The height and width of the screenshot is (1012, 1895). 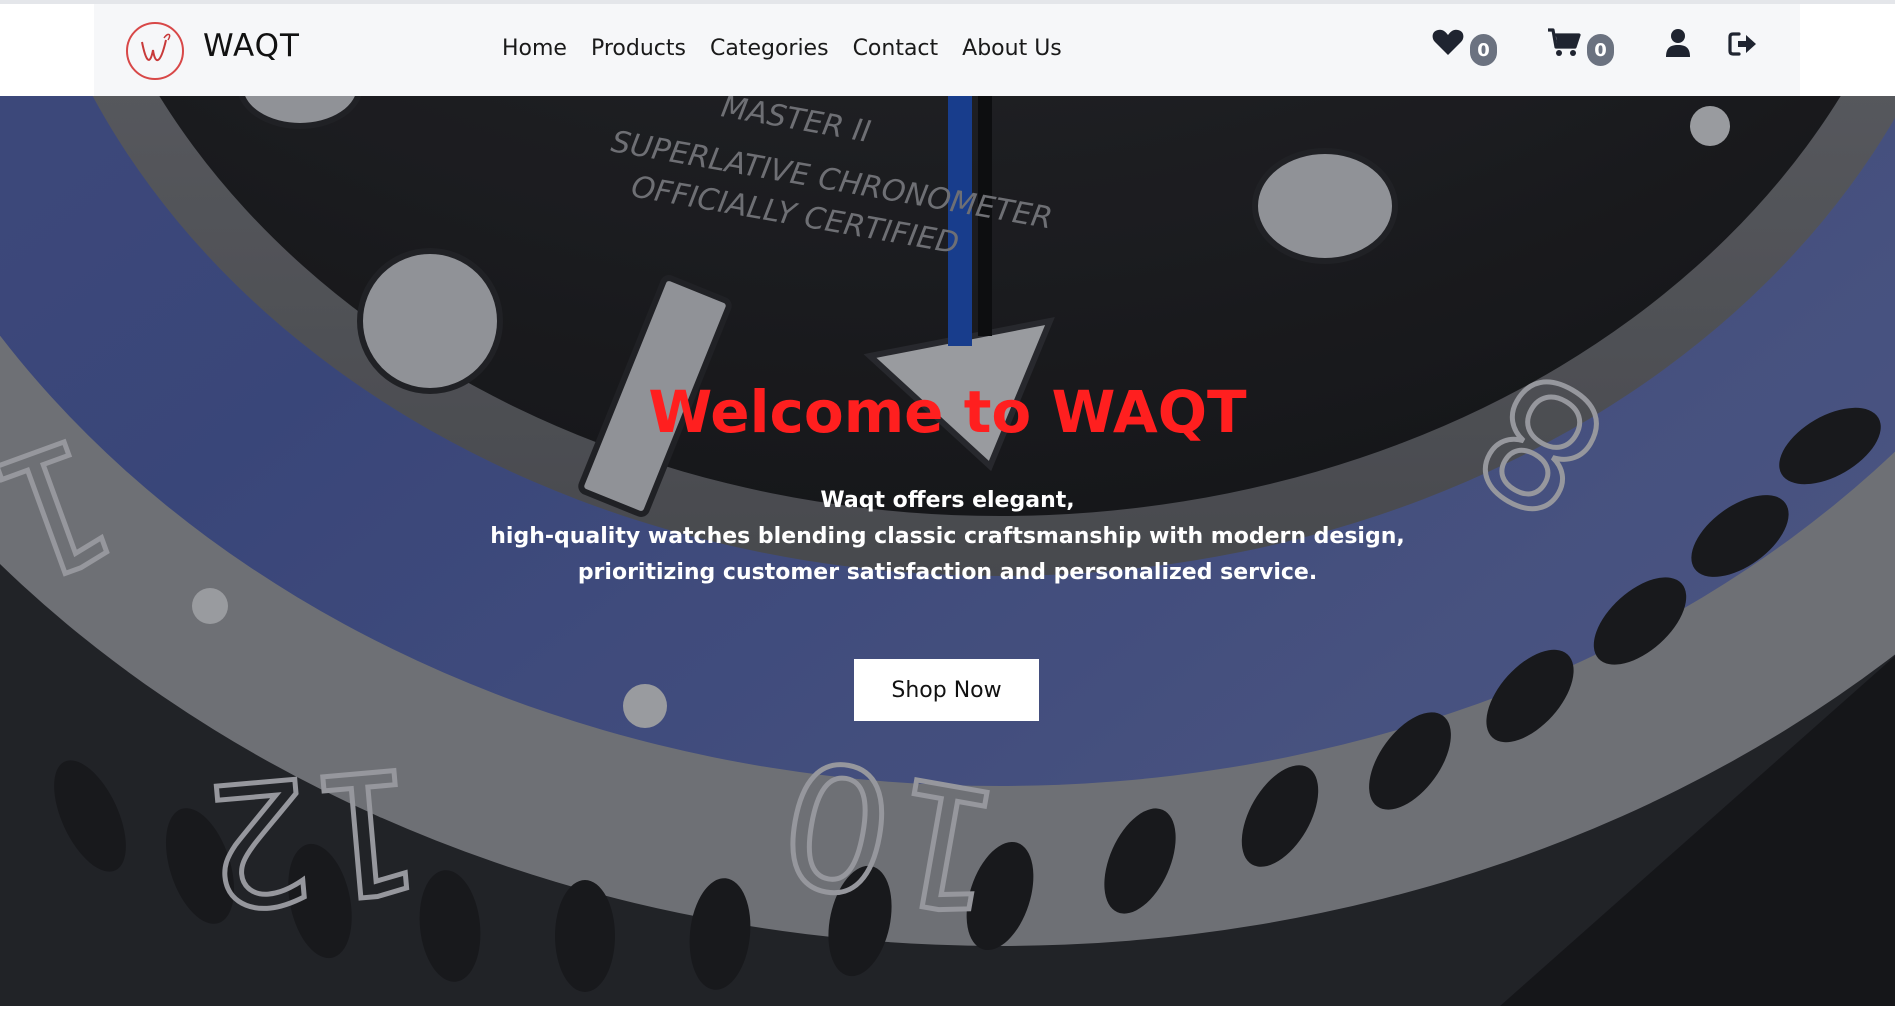 What do you see at coordinates (896, 48) in the screenshot?
I see `nav-contact: Contact` at bounding box center [896, 48].